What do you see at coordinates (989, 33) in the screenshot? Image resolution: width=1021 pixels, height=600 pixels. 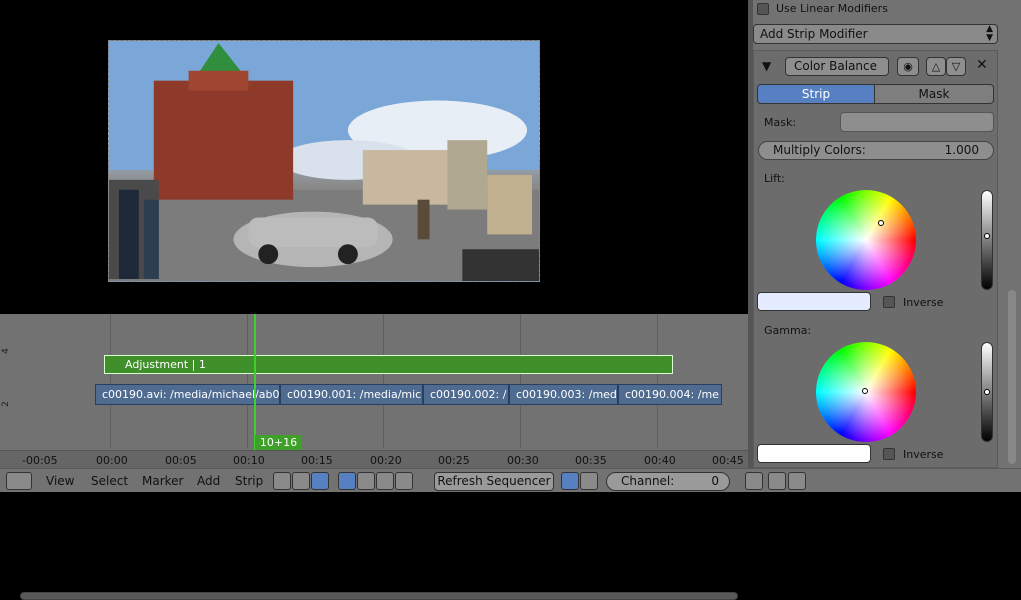 I see `dropdown-arrows-icon: ▲ ▼` at bounding box center [989, 33].